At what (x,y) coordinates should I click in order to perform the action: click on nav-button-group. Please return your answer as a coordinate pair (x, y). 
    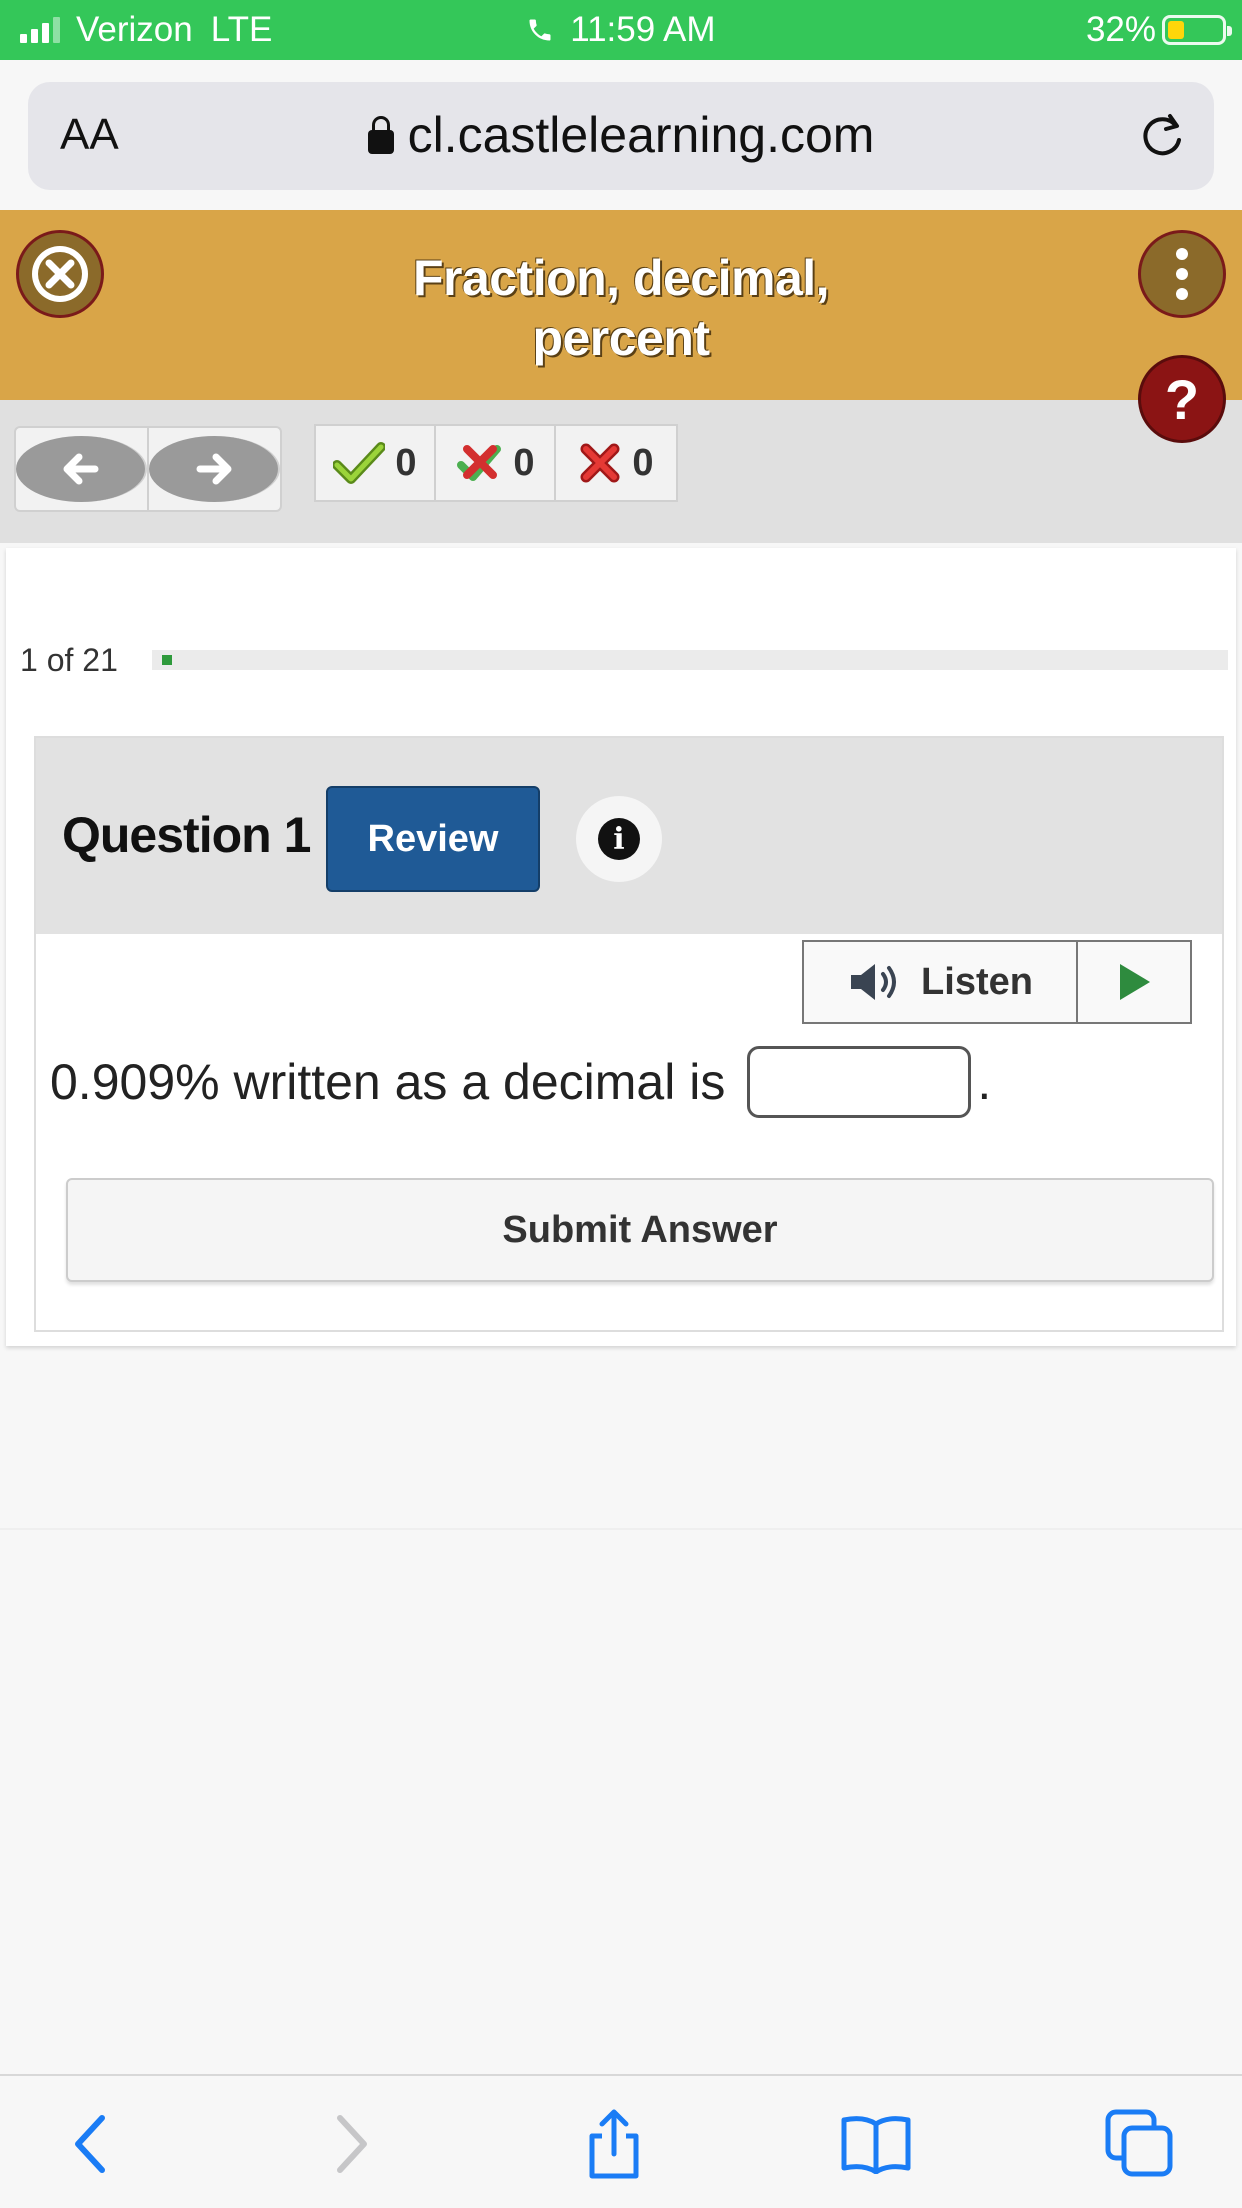
    Looking at the image, I should click on (148, 469).